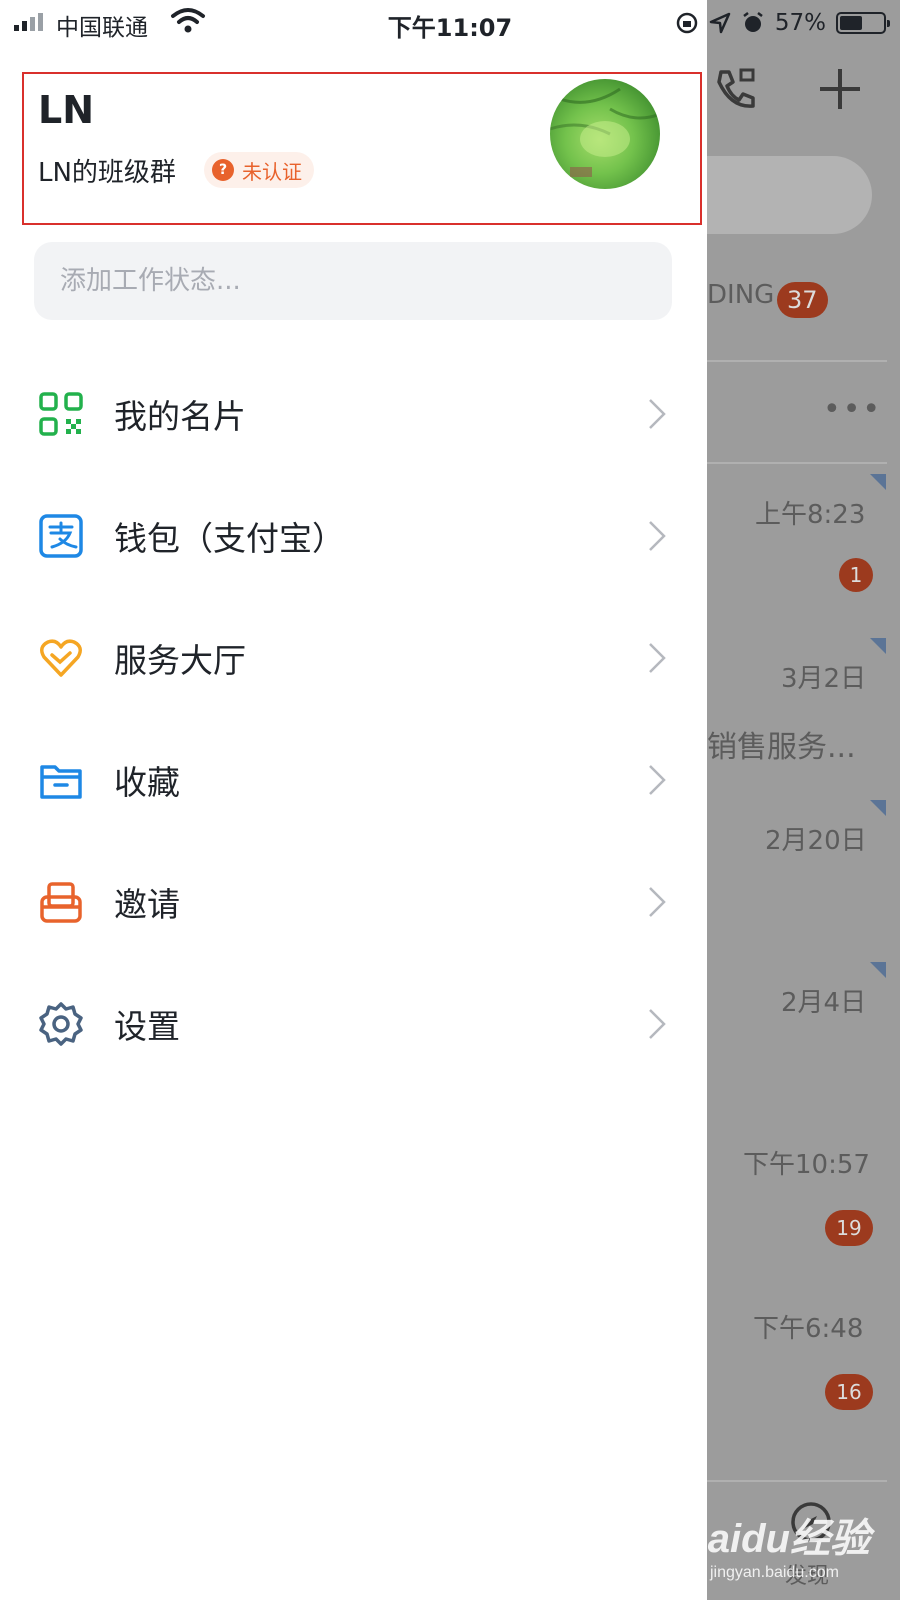 The height and width of the screenshot is (1600, 900). Describe the element at coordinates (353, 902) in the screenshot. I see `menu-item-invite: 邀请` at that location.